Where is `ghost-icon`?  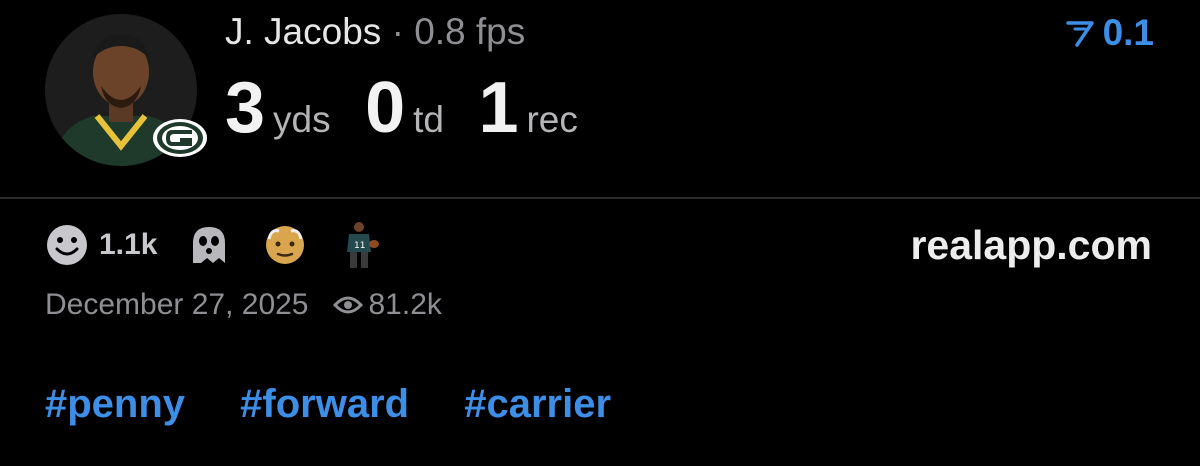
ghost-icon is located at coordinates (209, 245).